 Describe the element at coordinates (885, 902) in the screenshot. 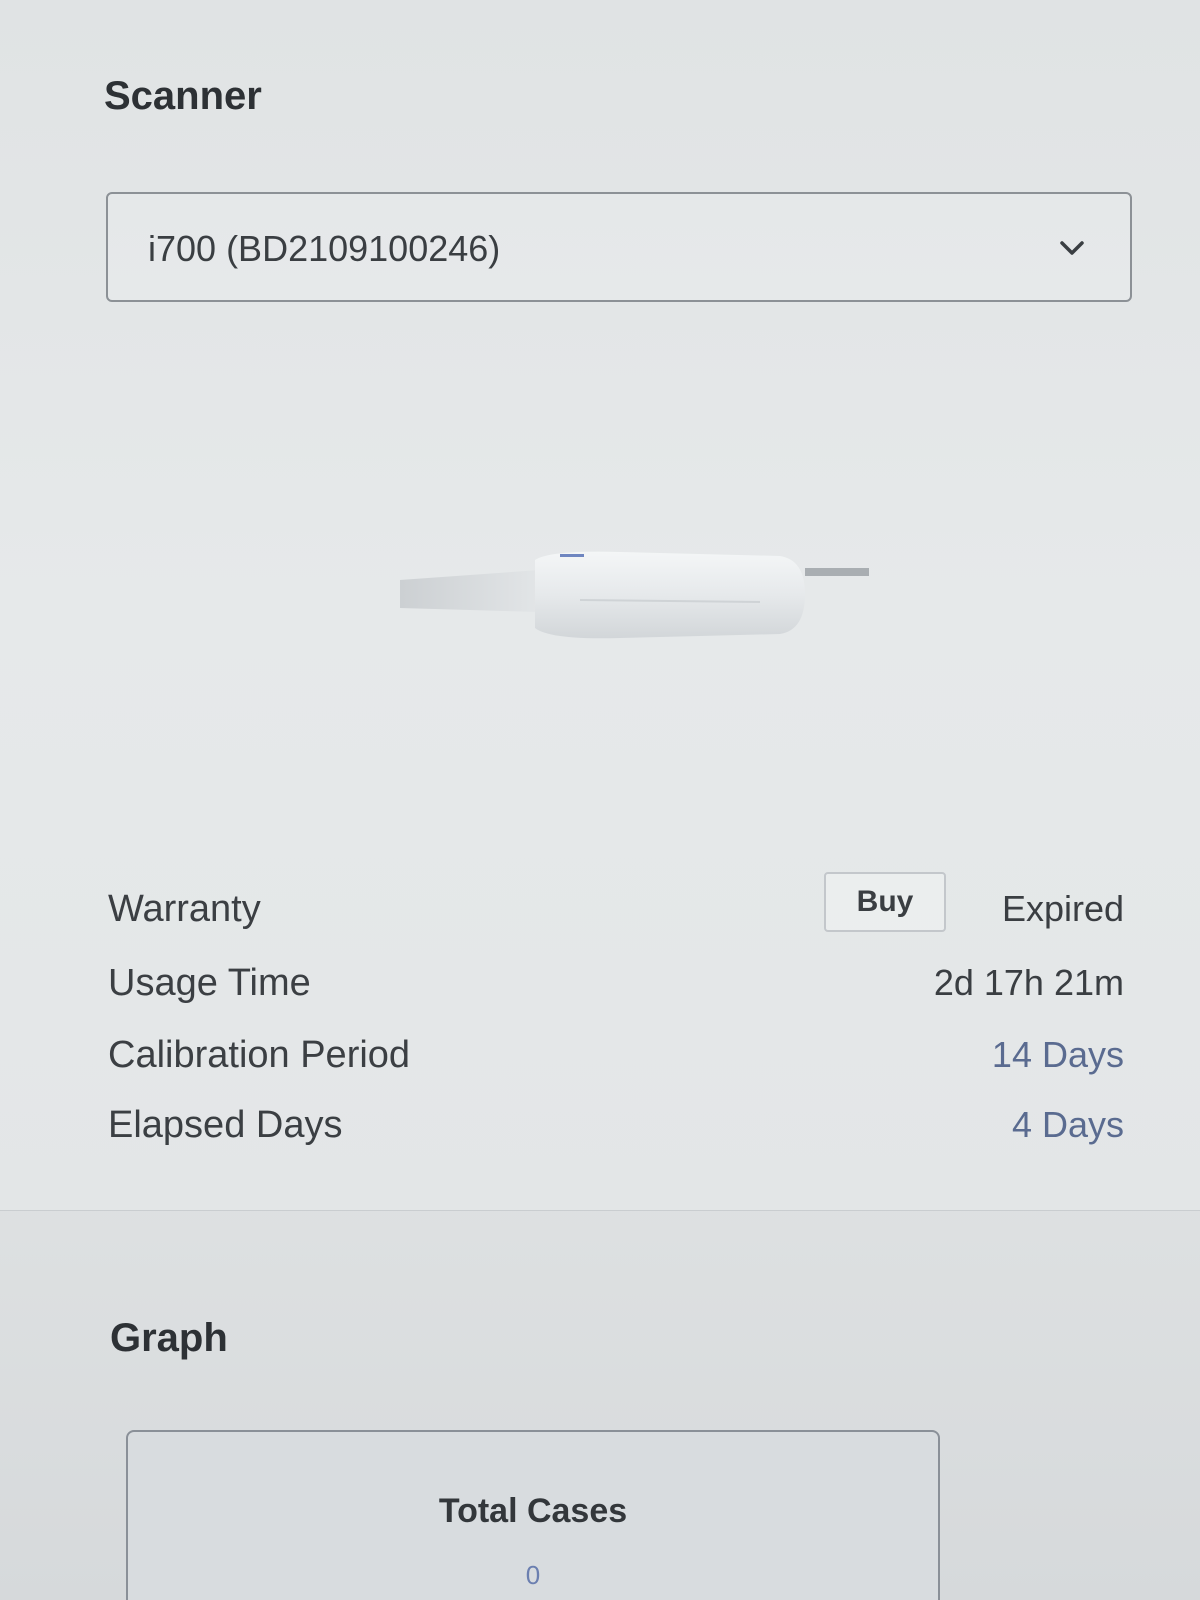

I see `buy-warranty-button: Buy` at that location.